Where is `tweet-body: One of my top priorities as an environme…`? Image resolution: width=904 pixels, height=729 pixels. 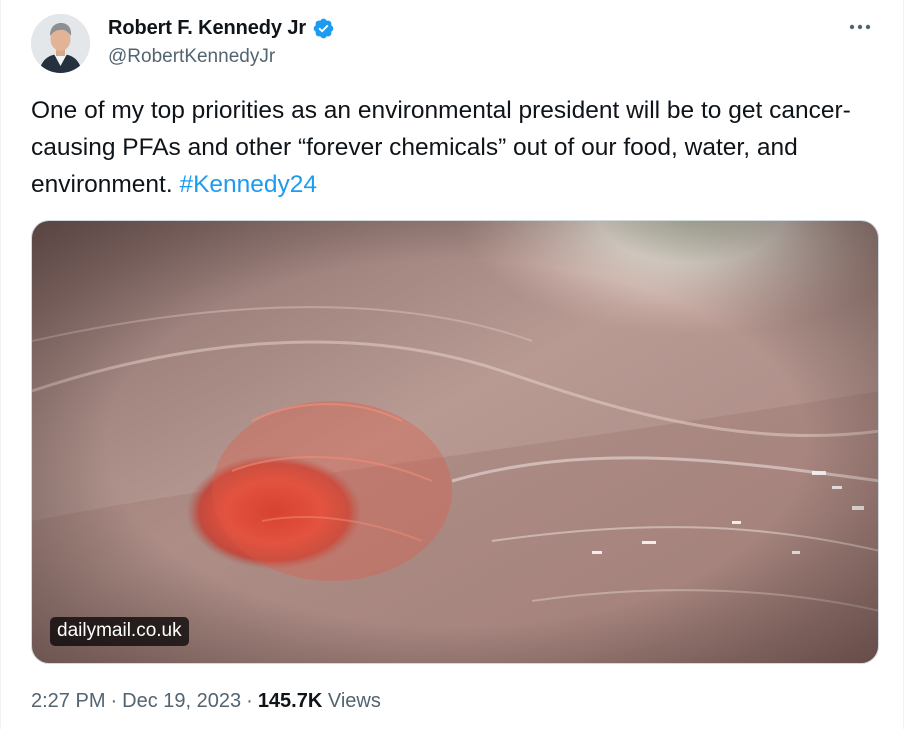
tweet-body: One of my top priorities as an environme… is located at coordinates (441, 147).